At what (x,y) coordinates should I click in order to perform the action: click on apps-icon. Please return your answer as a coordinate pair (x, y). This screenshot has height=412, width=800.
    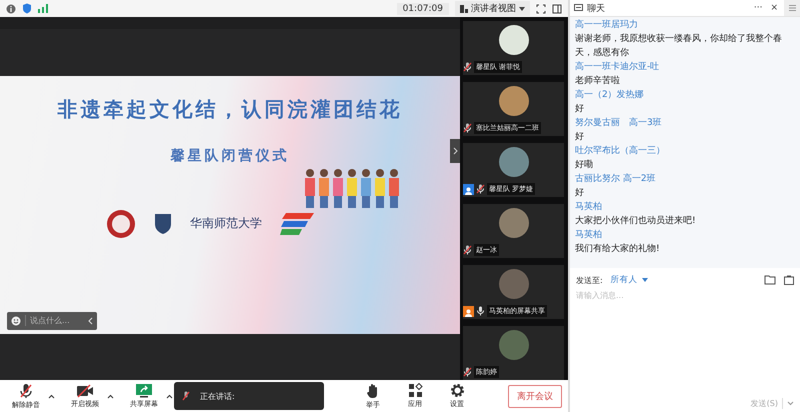
    Looking at the image, I should click on (415, 390).